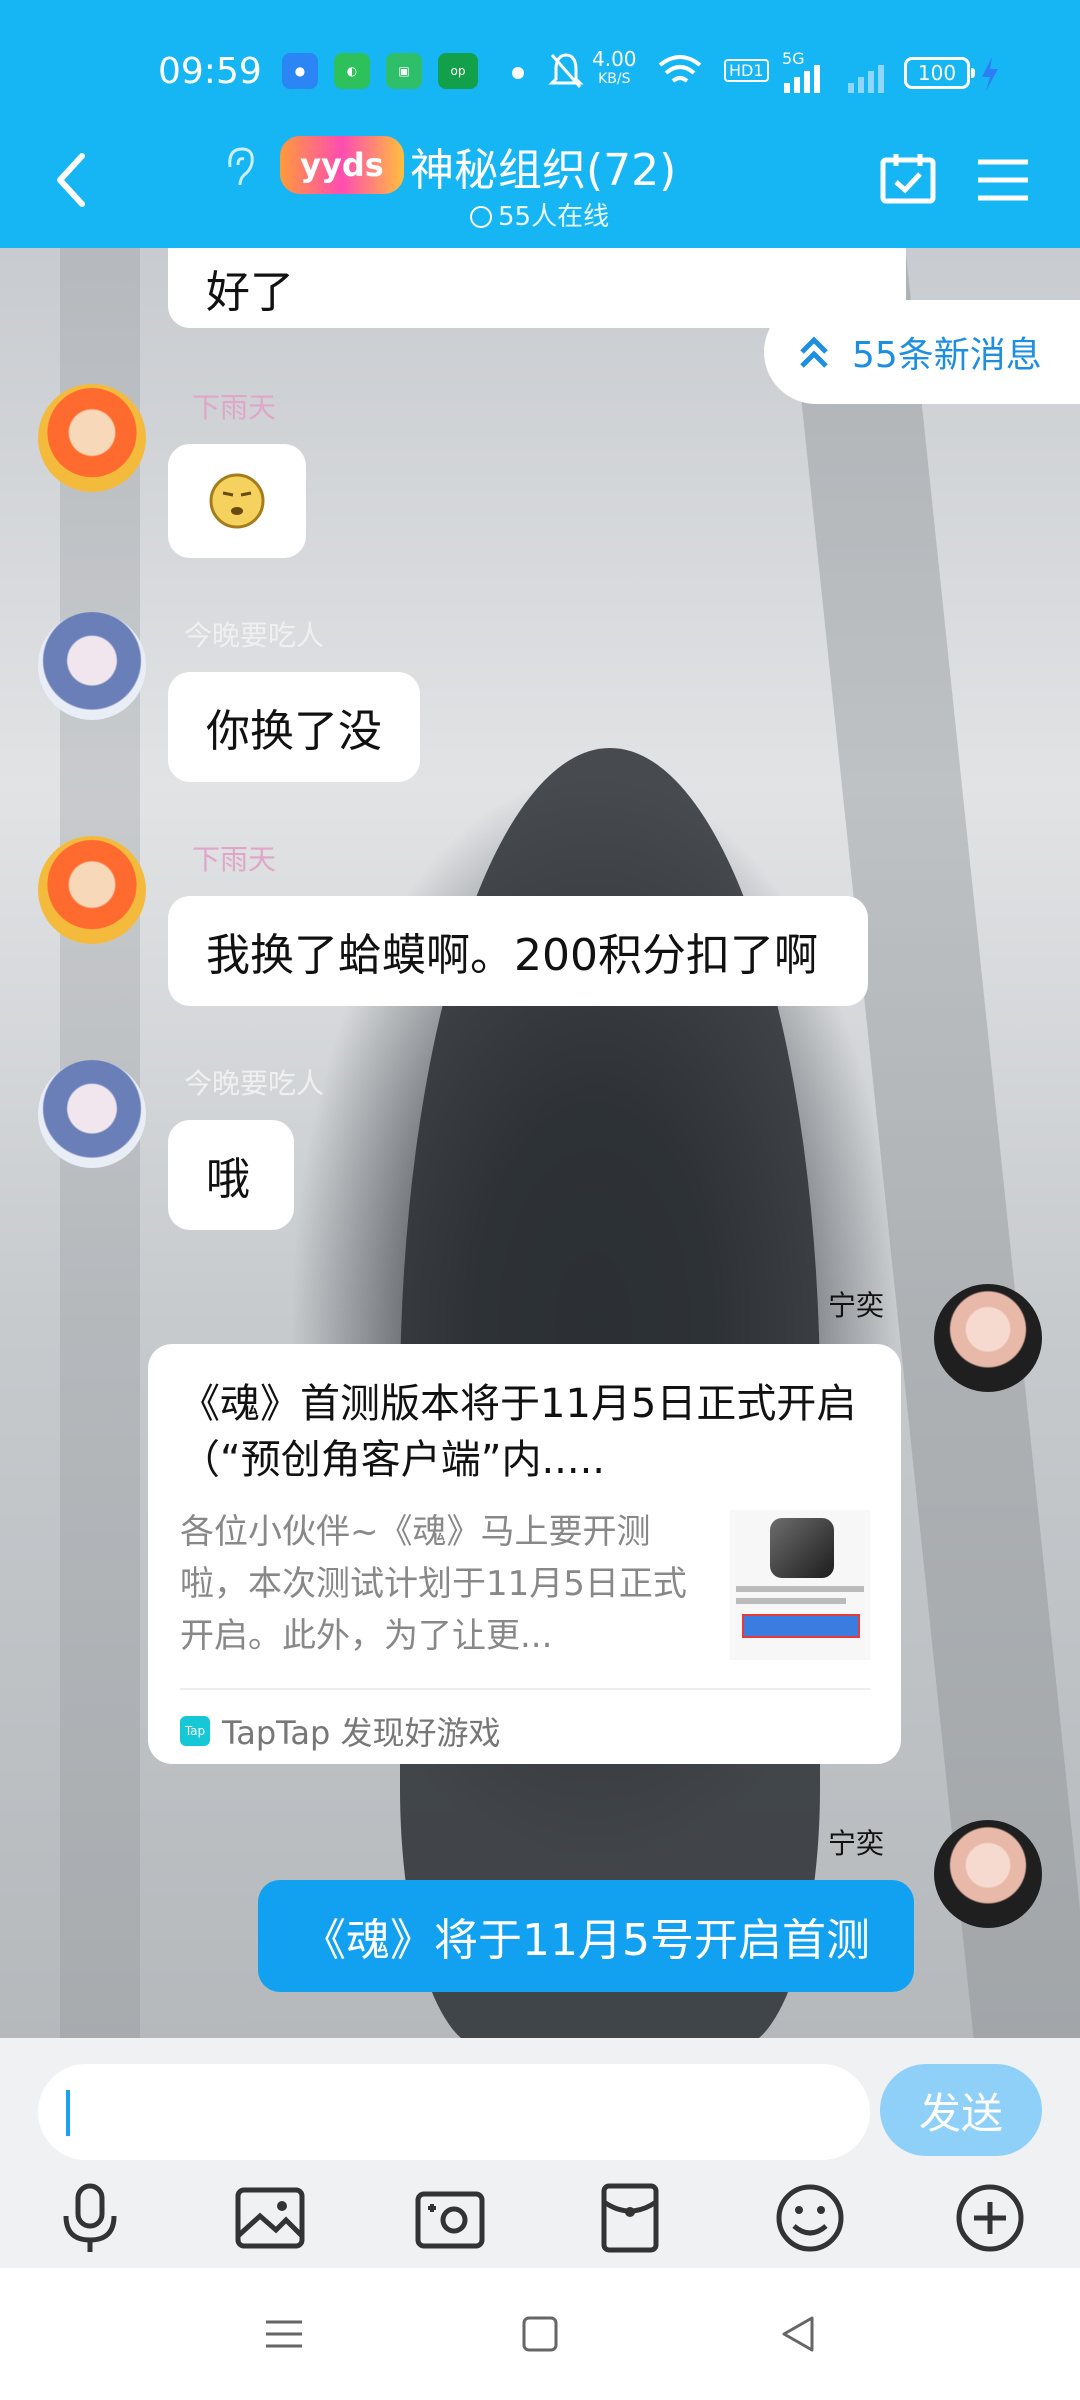 This screenshot has width=1080, height=2400. What do you see at coordinates (543, 166) in the screenshot?
I see `group-title: 神秘组织(72)` at bounding box center [543, 166].